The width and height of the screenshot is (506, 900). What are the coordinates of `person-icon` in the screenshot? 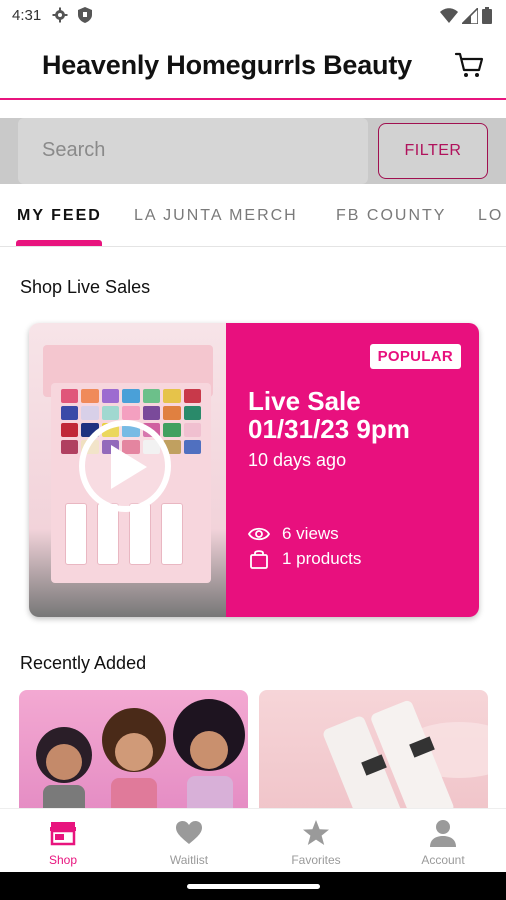 It's located at (443, 833).